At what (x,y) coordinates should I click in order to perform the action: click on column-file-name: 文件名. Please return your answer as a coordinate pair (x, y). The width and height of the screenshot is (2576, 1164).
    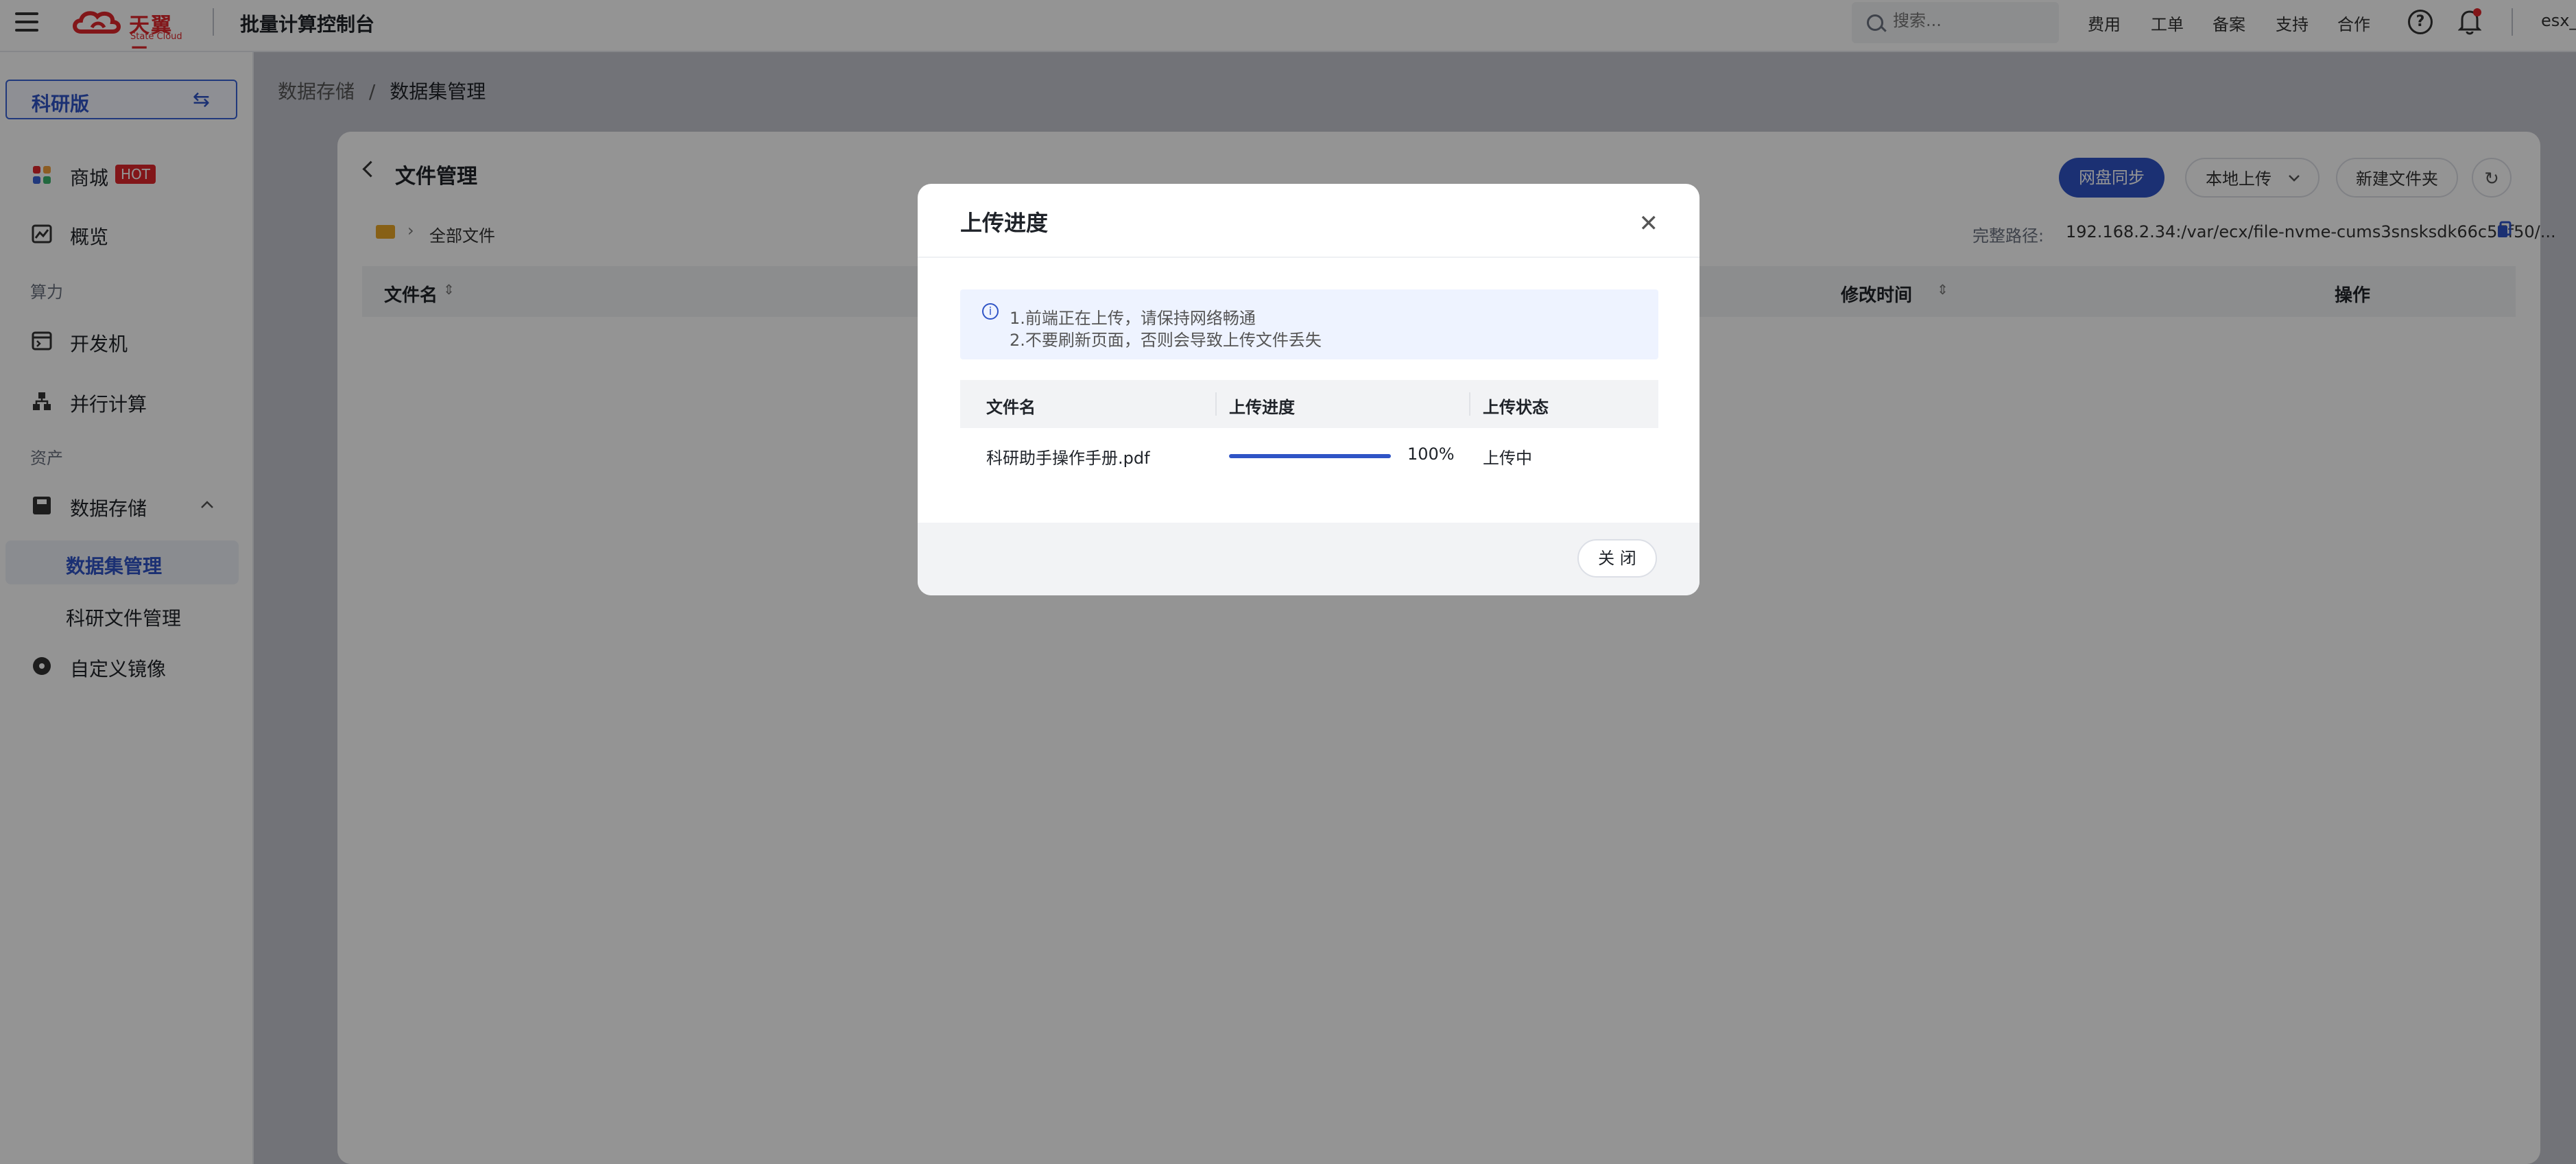
    Looking at the image, I should click on (1011, 407).